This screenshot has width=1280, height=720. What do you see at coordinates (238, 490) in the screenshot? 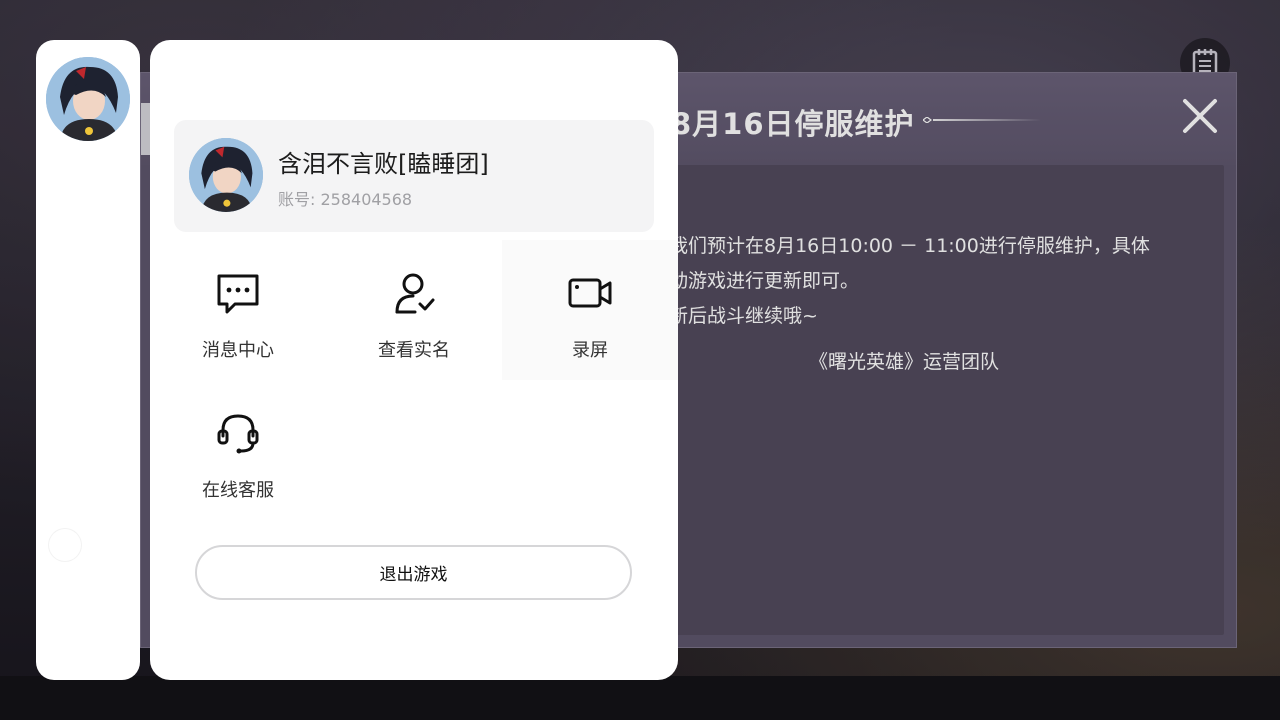
I see `menu-item-label: 在线客服` at bounding box center [238, 490].